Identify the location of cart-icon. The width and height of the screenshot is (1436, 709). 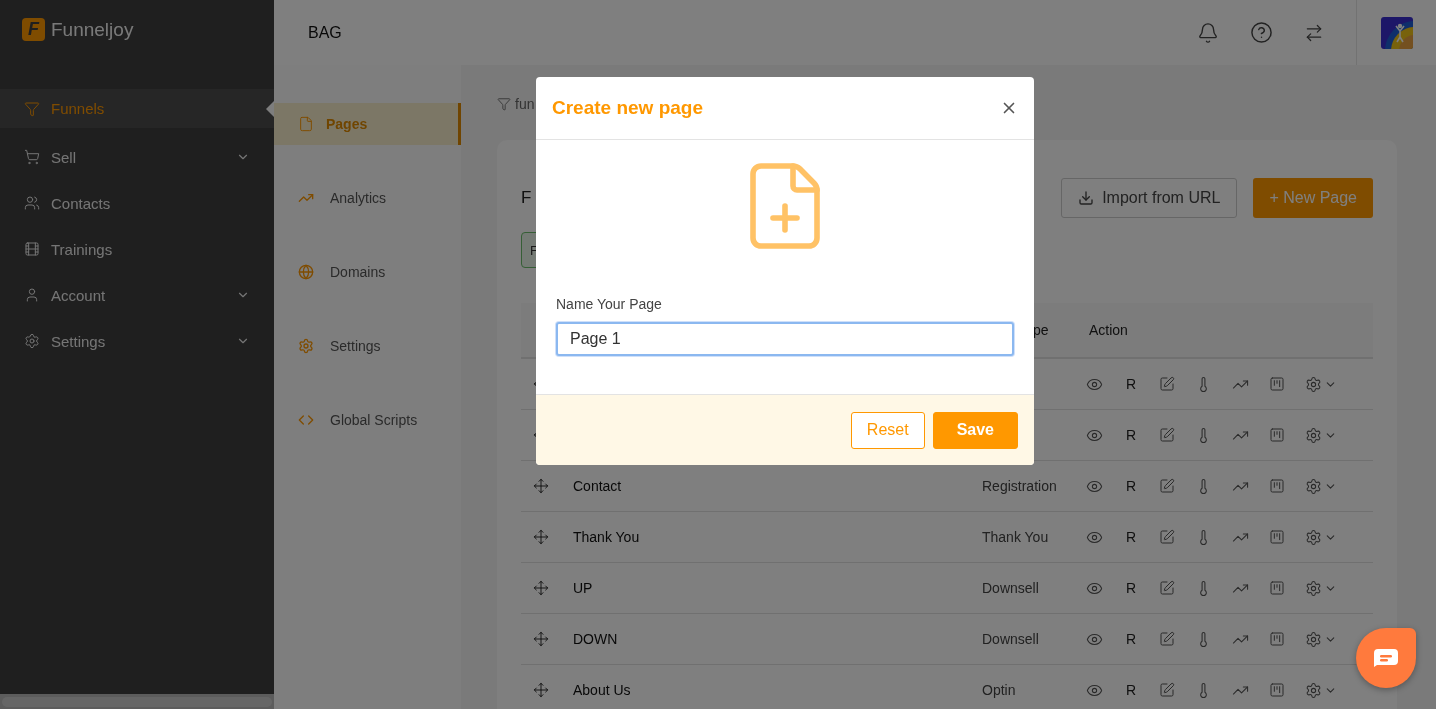
(32, 157).